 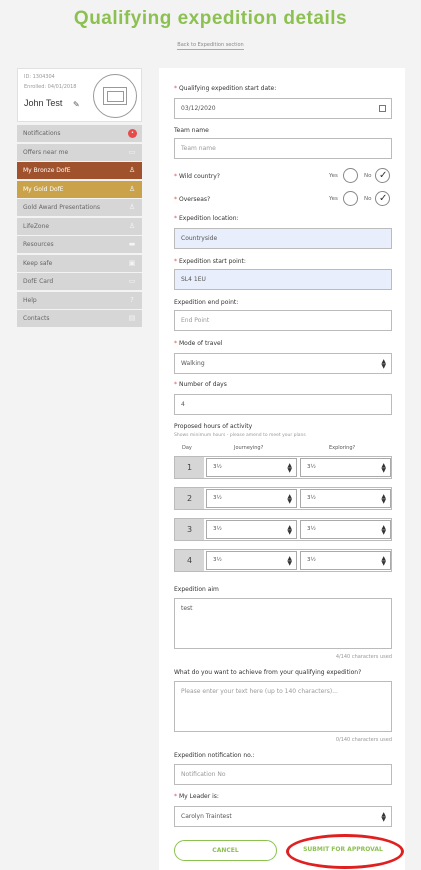 I want to click on start-point-input: SL4 1EU, so click(x=283, y=279).